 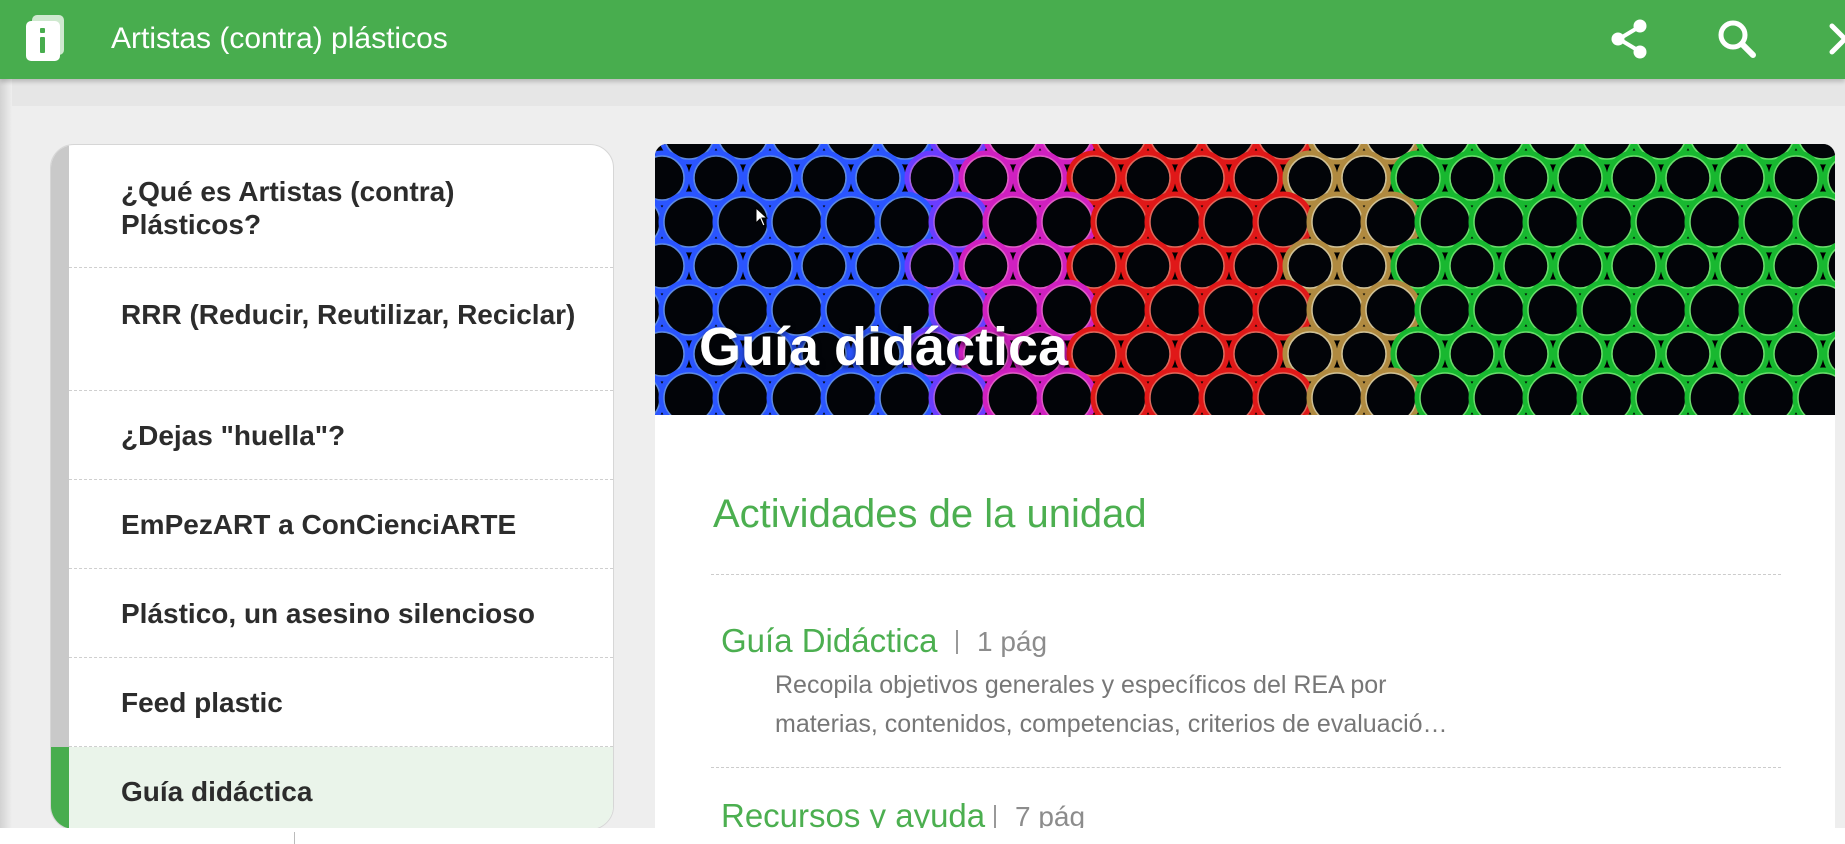 I want to click on sidebar-item-label: ¿Dejas "huella"?, so click(x=233, y=435).